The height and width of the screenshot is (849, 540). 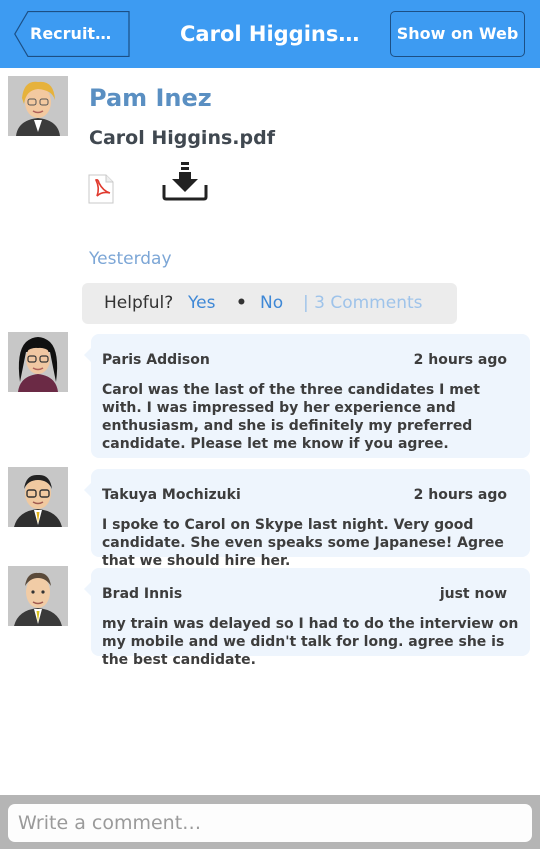 I want to click on show-on-web-button: Show on Web, so click(x=457, y=34).